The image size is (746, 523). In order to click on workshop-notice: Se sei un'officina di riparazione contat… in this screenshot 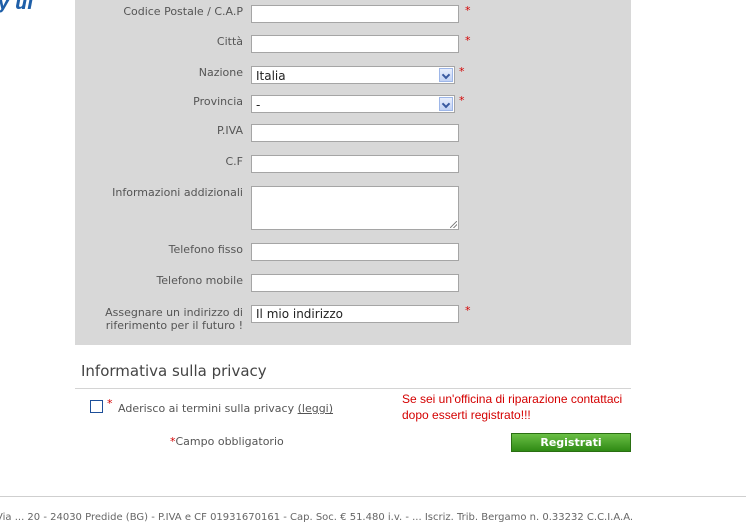, I will do `click(532, 407)`.